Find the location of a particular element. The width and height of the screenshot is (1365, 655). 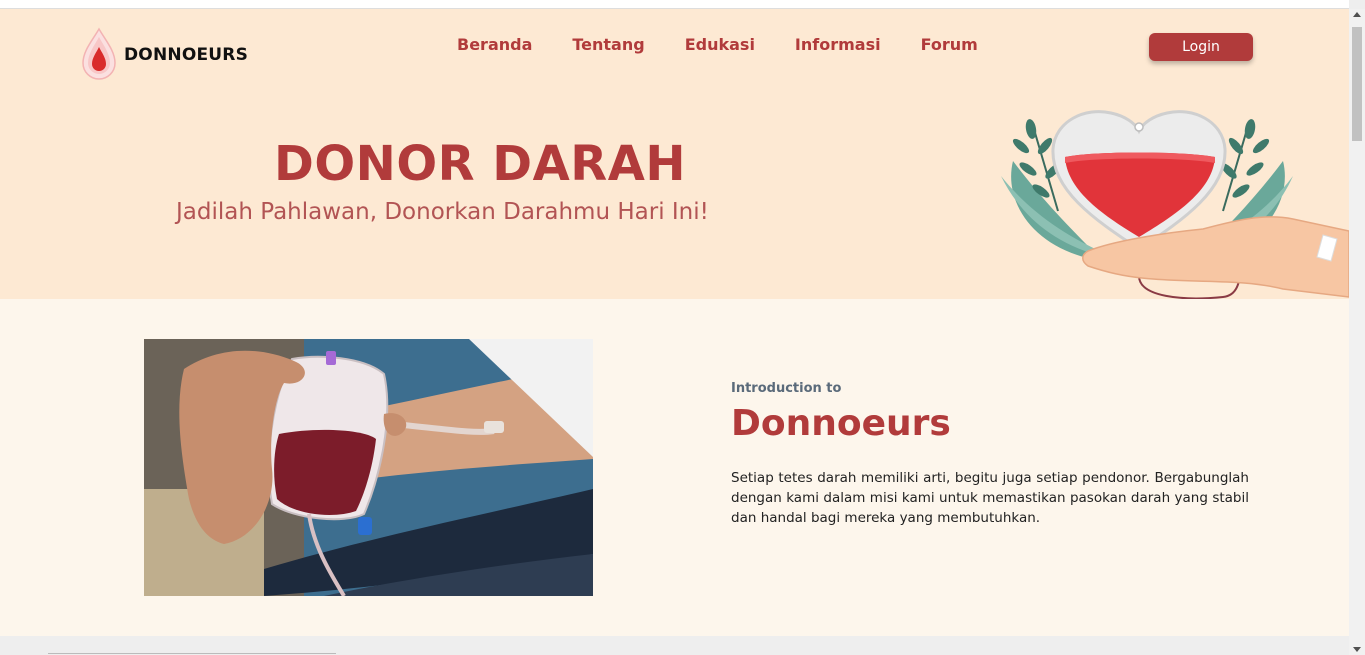

nav-item-informasi: Informasi is located at coordinates (838, 44).